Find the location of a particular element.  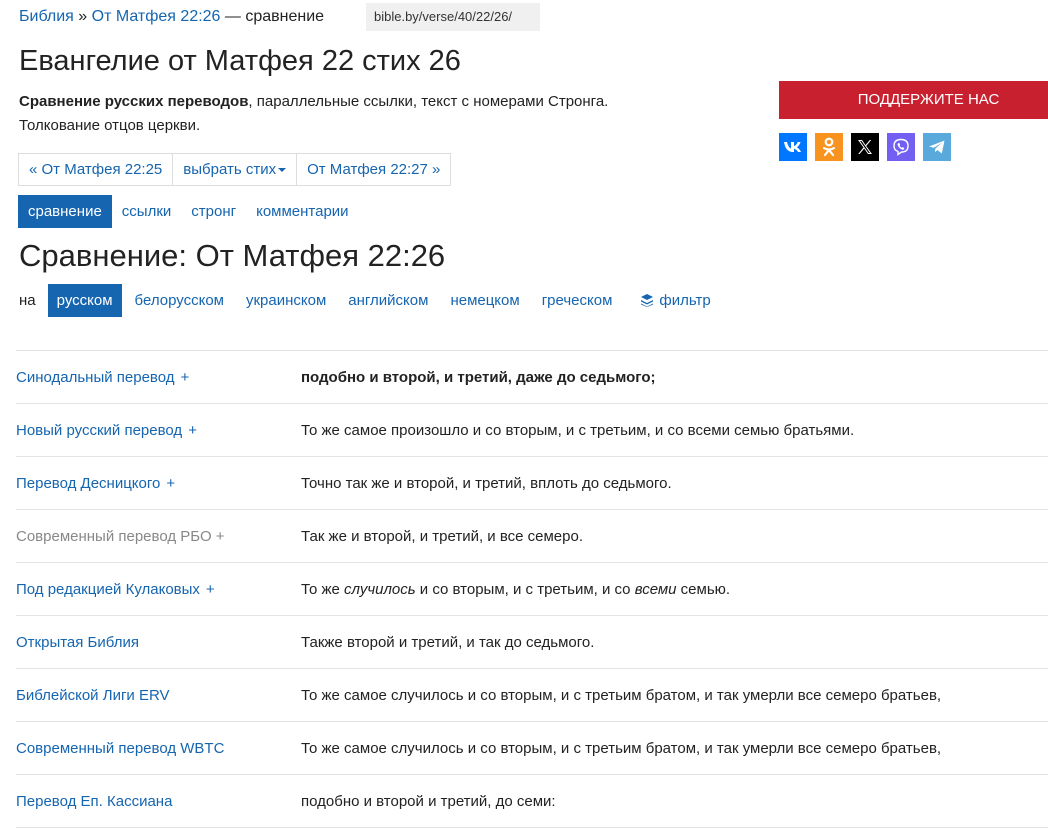

translation-name: Новый русский перевод is located at coordinates (99, 430).